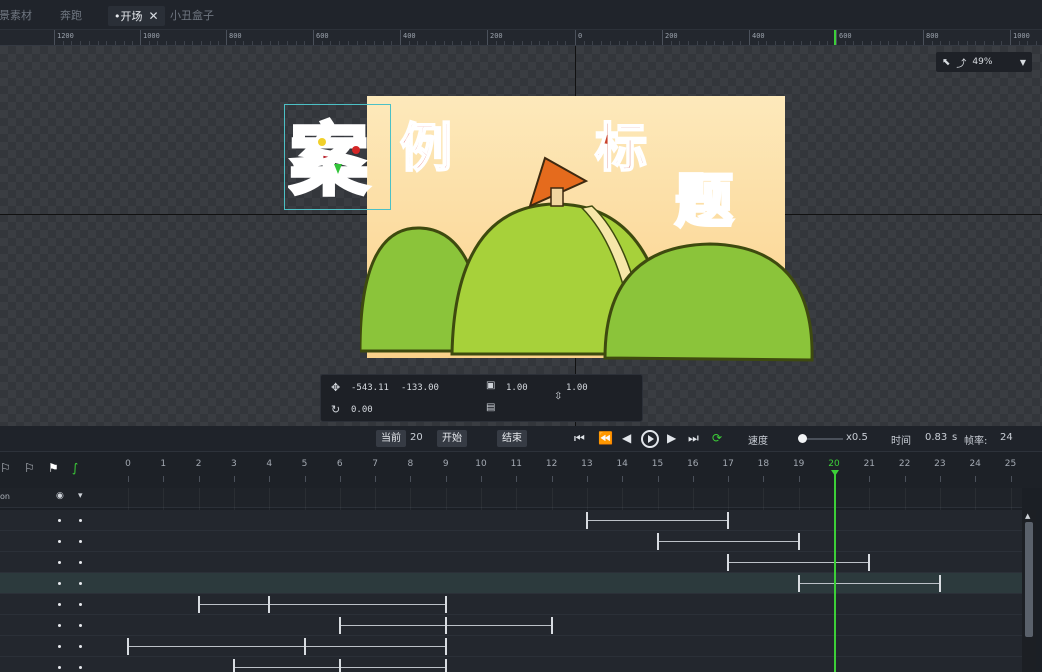  Describe the element at coordinates (955, 437) in the screenshot. I see `time-unit: s` at that location.